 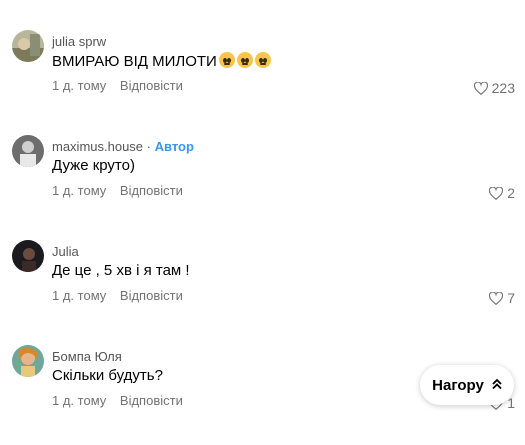 I want to click on like-count: 223, so click(x=503, y=88).